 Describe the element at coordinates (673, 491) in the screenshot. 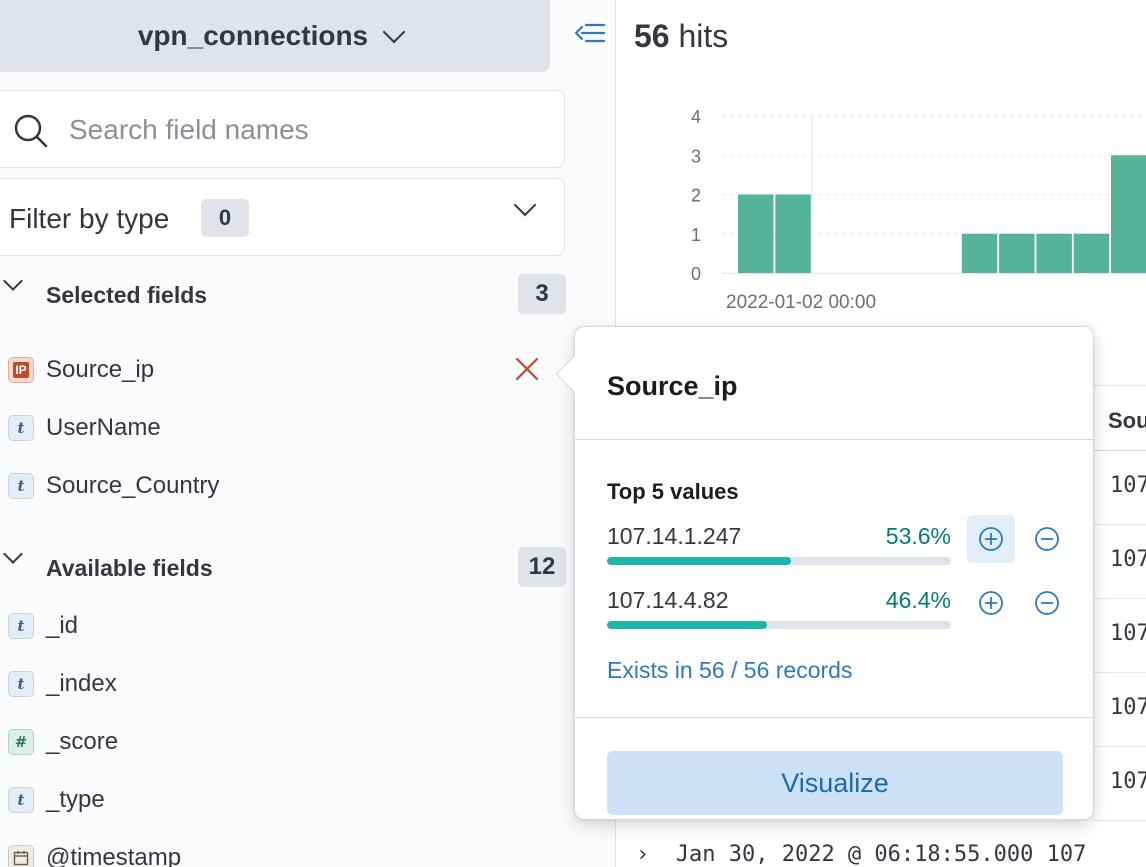

I see `top-values-title: Top 5 values` at that location.